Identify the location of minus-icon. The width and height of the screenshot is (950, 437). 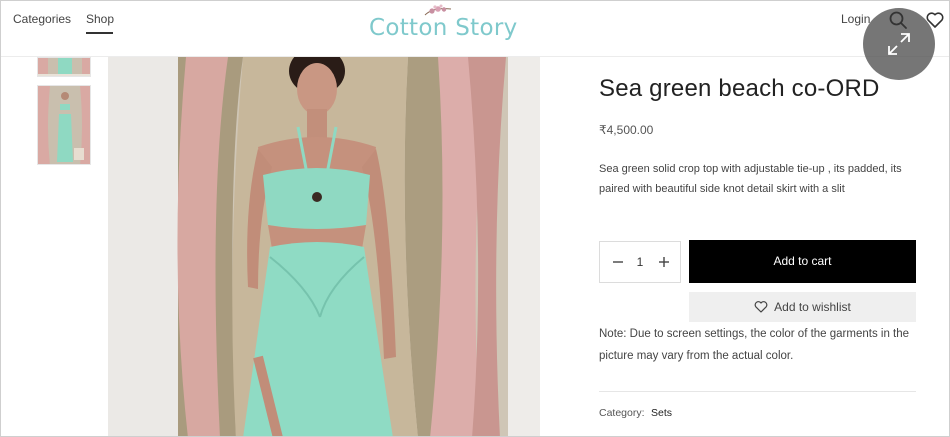
(618, 262).